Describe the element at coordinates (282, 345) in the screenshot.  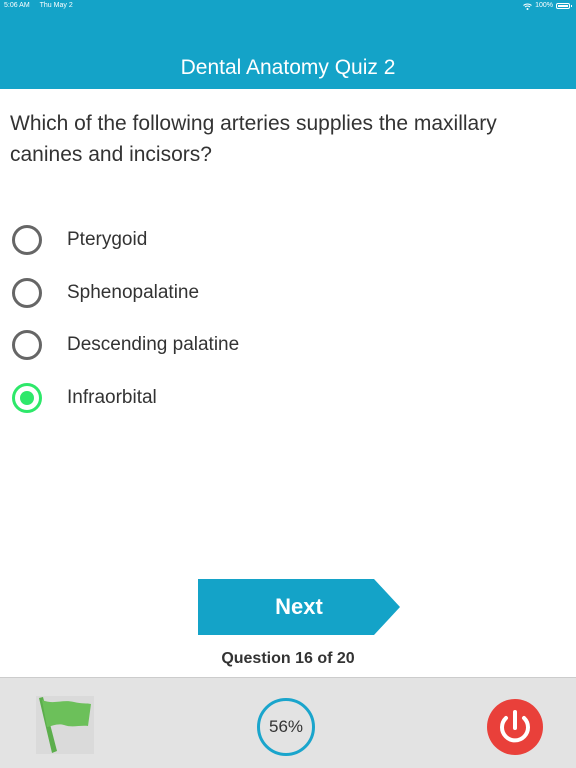
I see `option-descending-palatine: Descending palatine` at that location.